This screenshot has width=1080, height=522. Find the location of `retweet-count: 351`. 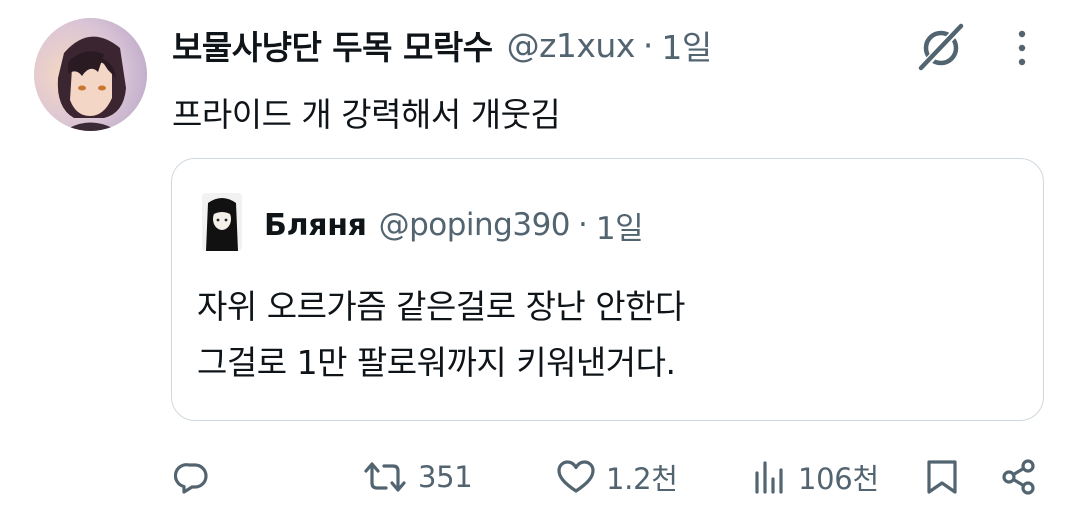

retweet-count: 351 is located at coordinates (445, 477).